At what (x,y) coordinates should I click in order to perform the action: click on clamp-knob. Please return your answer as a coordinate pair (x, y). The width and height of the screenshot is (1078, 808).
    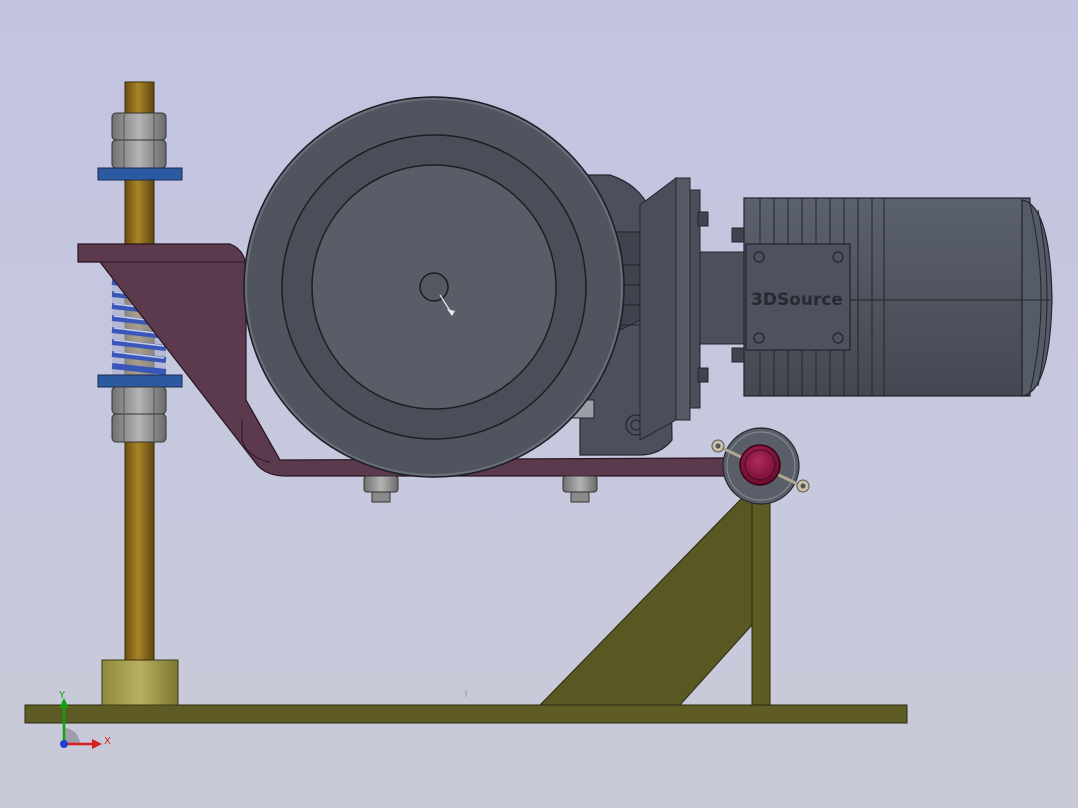
    Looking at the image, I should click on (760, 465).